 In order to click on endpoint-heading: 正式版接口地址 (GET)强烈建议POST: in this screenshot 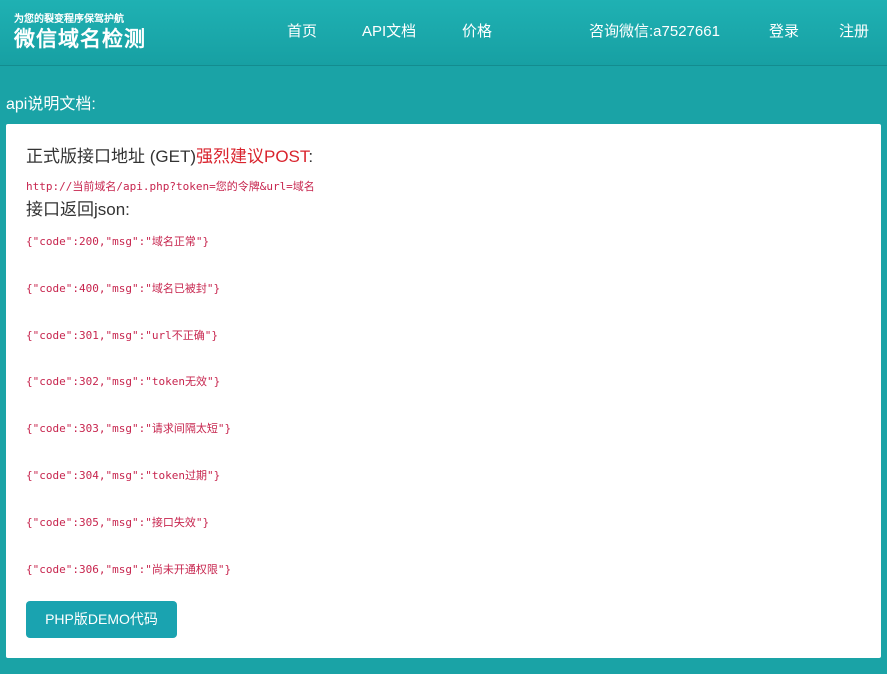, I will do `click(169, 157)`.